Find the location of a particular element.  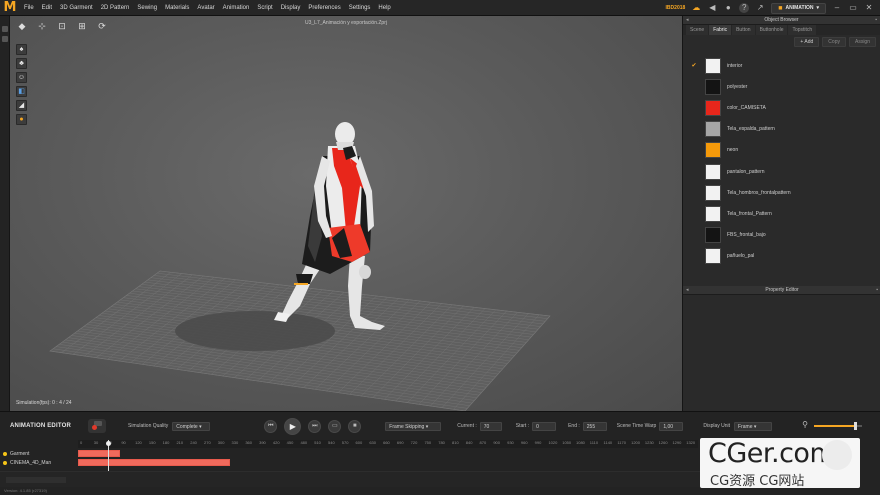

fabric-item: color_CAMISETA is located at coordinates (781, 107).